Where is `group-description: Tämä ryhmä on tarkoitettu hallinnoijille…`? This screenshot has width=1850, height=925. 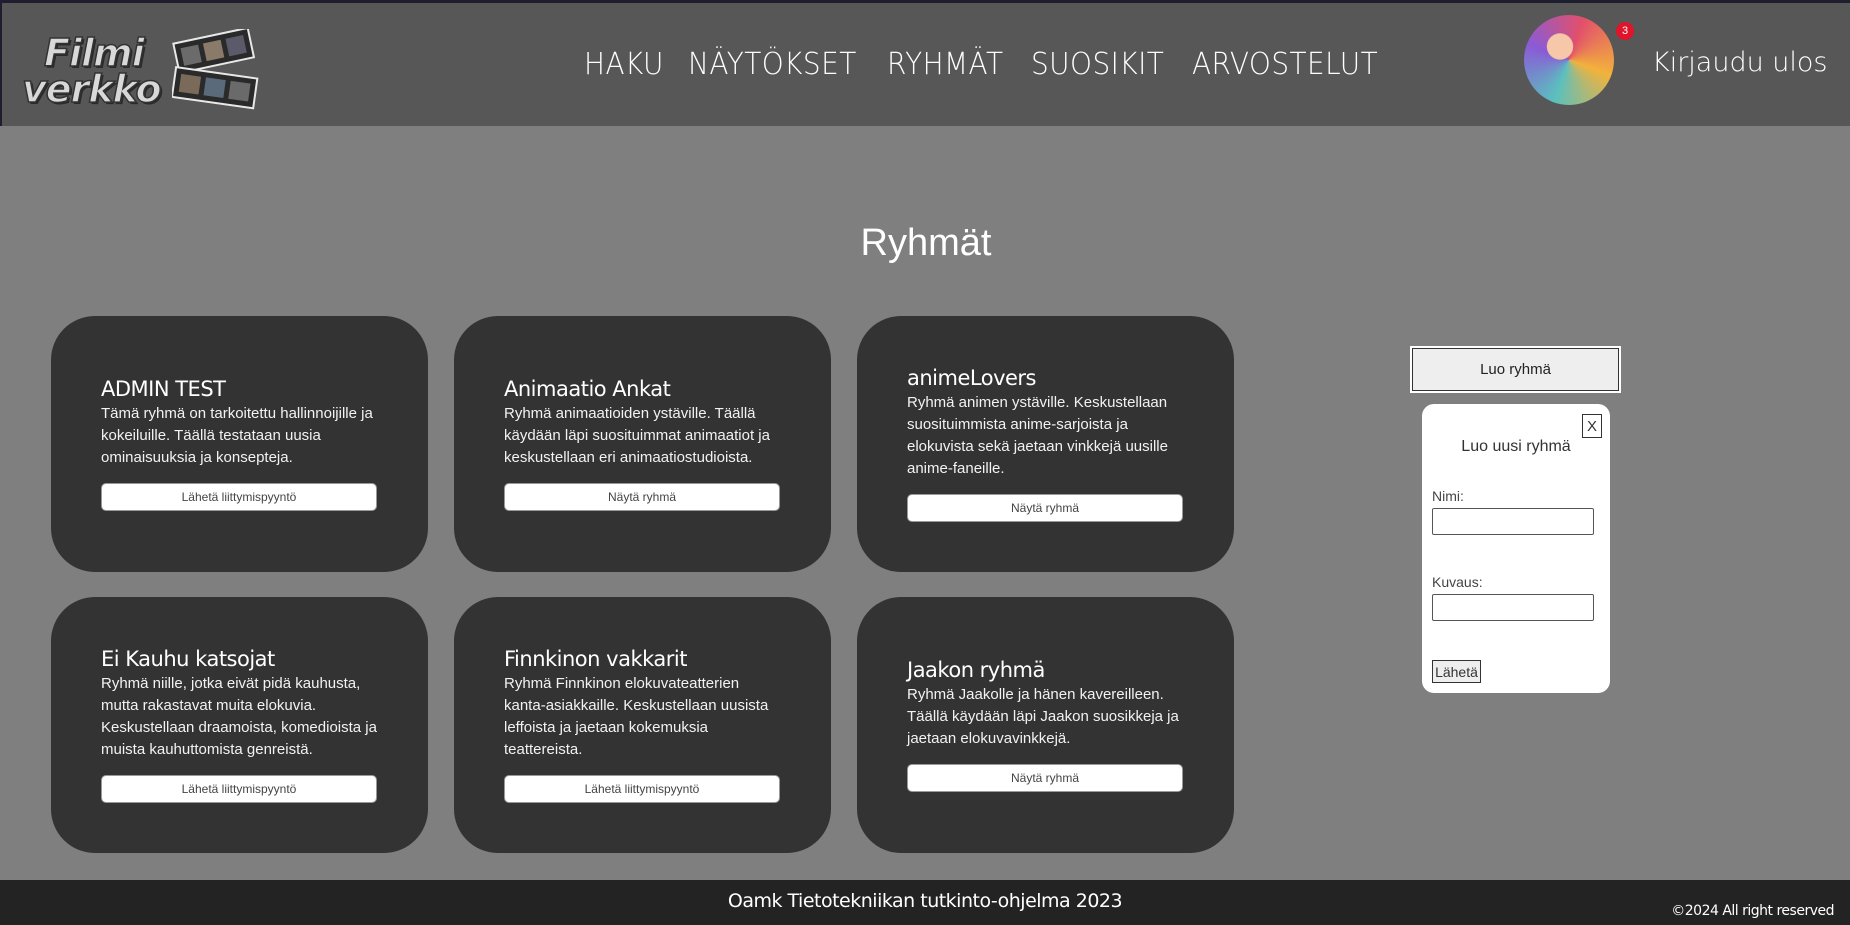 group-description: Tämä ryhmä on tarkoitettu hallinnoijille… is located at coordinates (237, 435).